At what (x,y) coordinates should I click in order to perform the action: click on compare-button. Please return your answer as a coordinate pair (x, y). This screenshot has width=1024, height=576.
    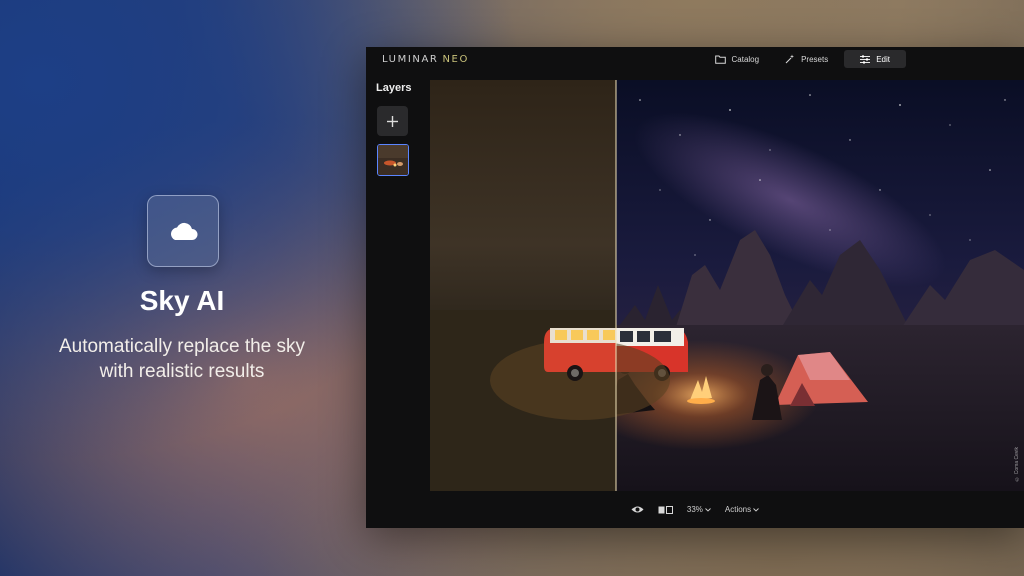
    Looking at the image, I should click on (665, 509).